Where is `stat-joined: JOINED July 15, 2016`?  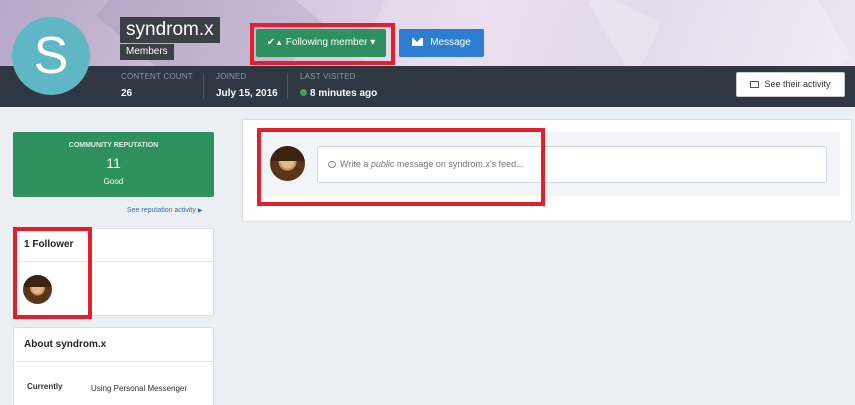 stat-joined: JOINED July 15, 2016 is located at coordinates (247, 85).